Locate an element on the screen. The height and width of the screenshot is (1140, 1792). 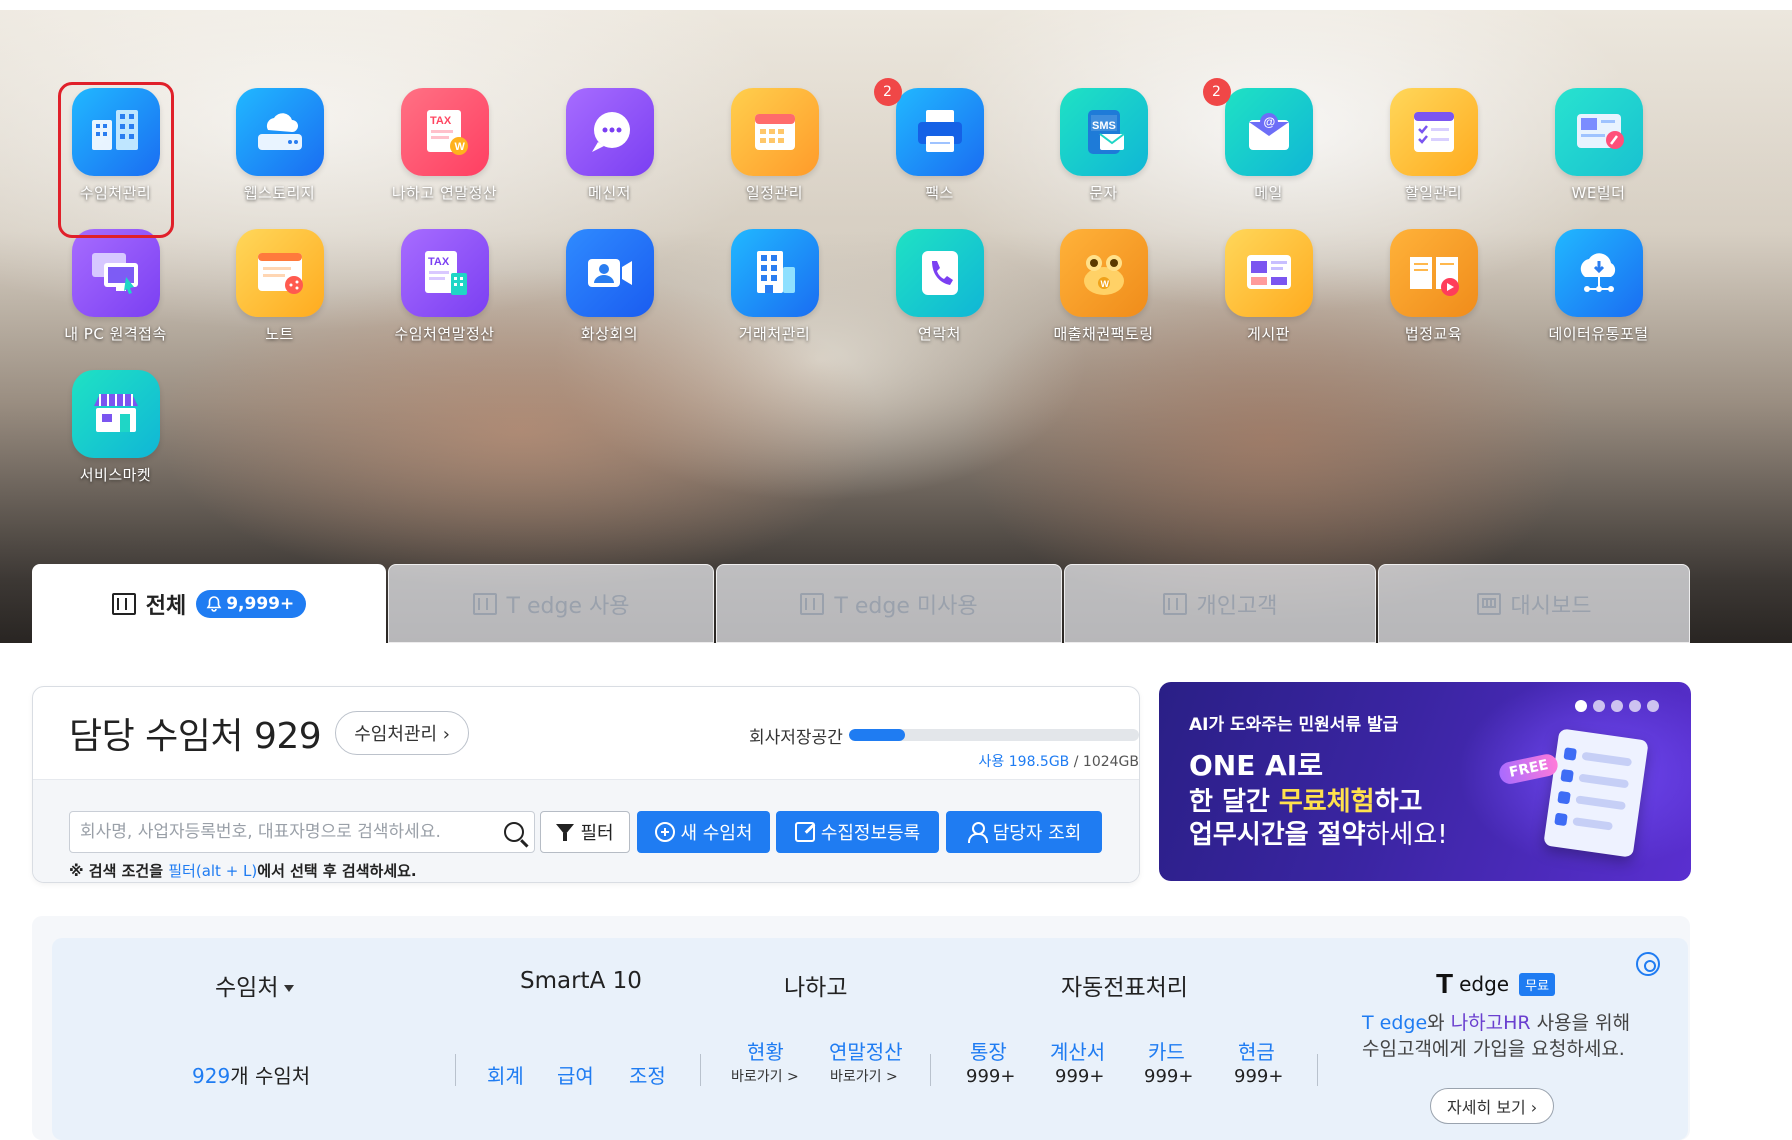
app-bulletin-board: 게시판 is located at coordinates (1268, 294).